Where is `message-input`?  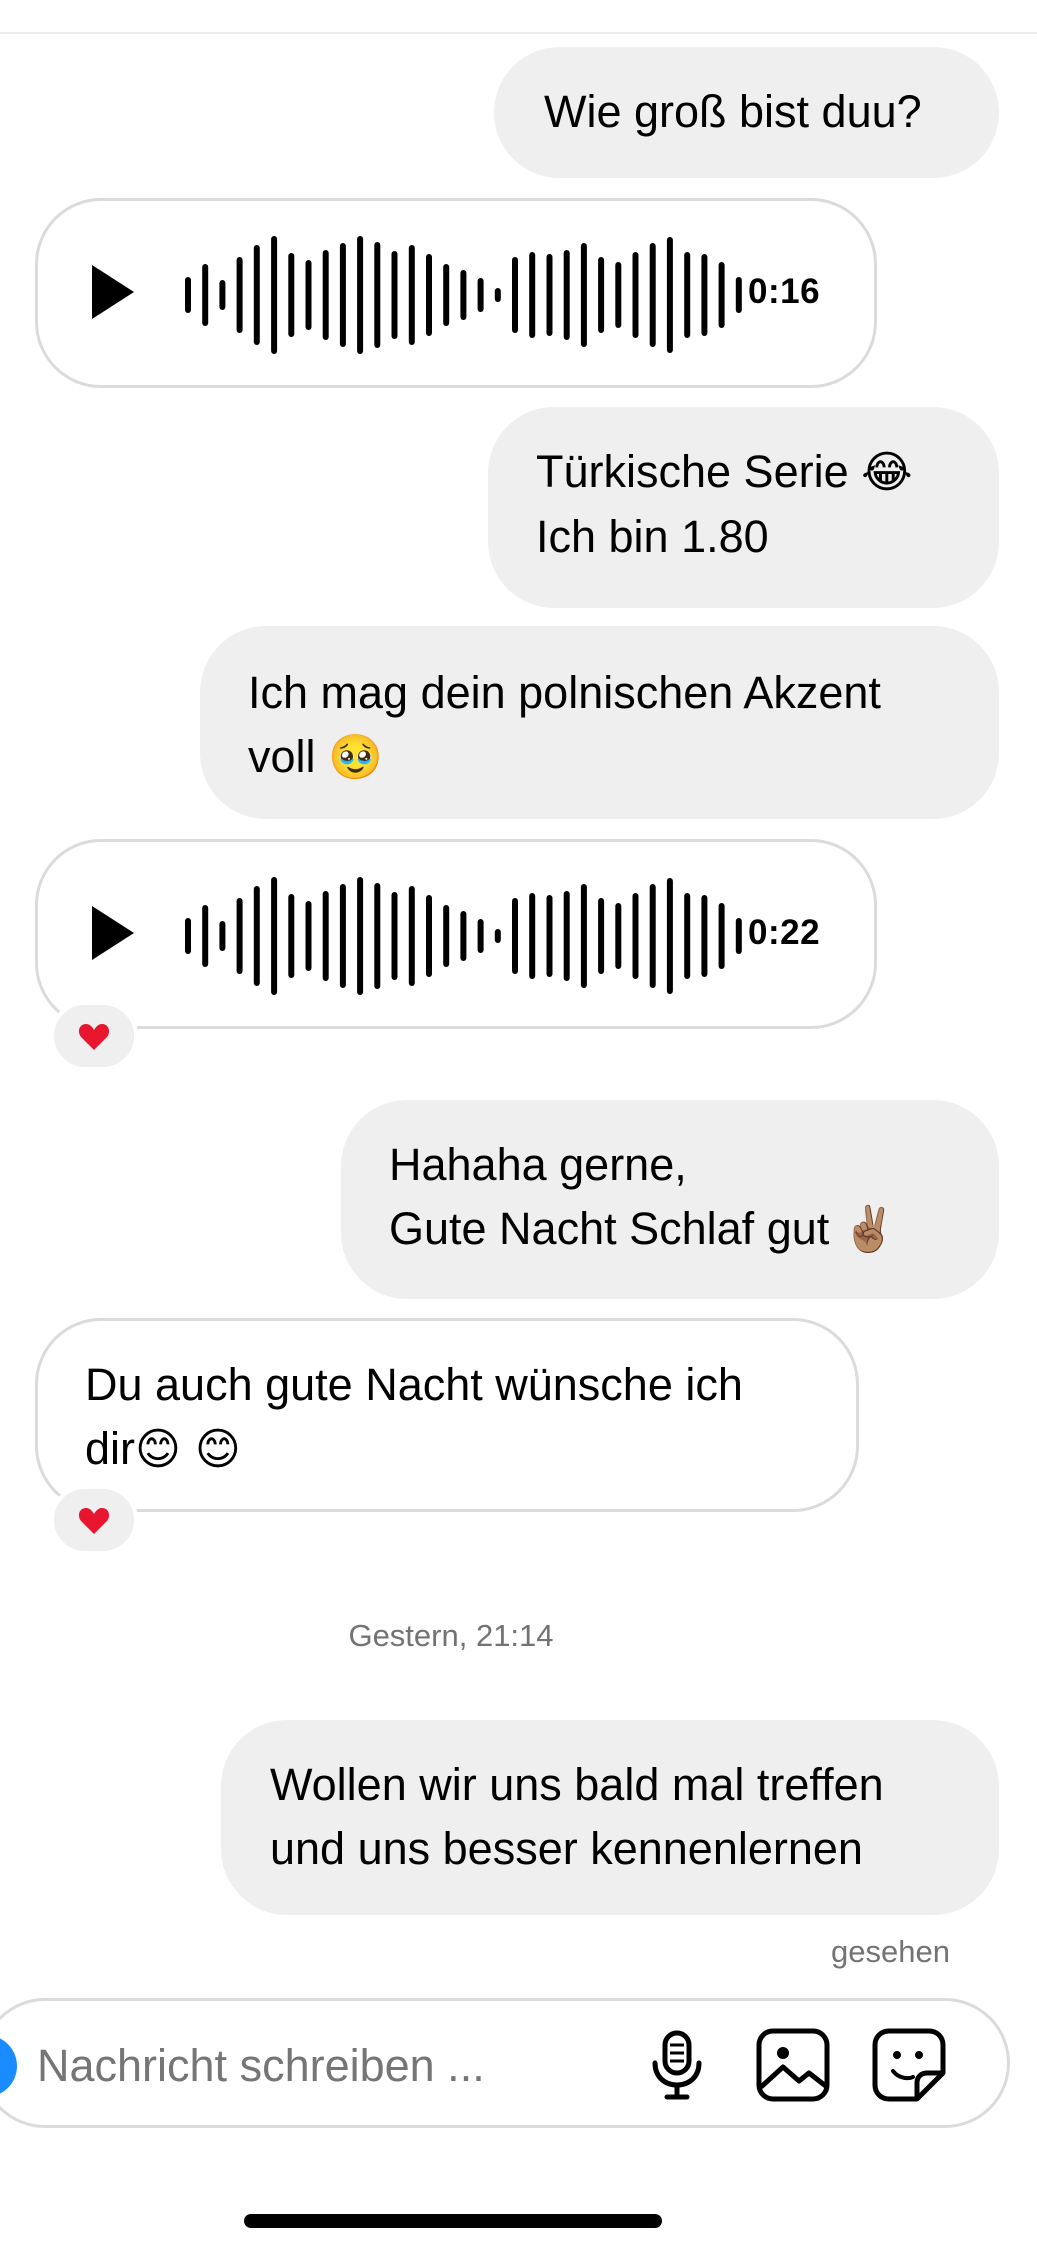
message-input is located at coordinates (332, 2066).